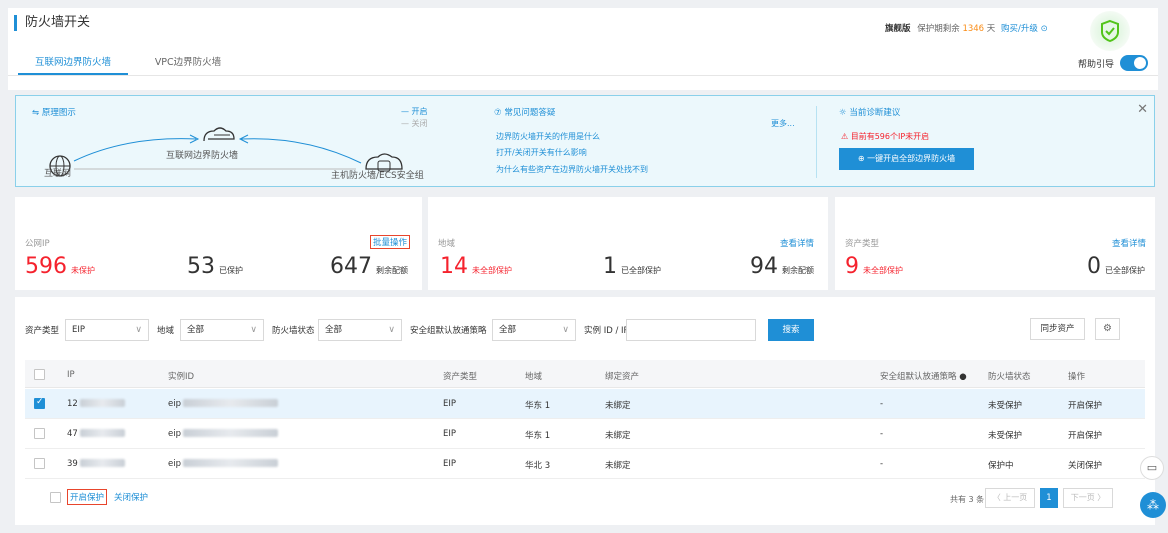  I want to click on help-icon: ●, so click(962, 377).